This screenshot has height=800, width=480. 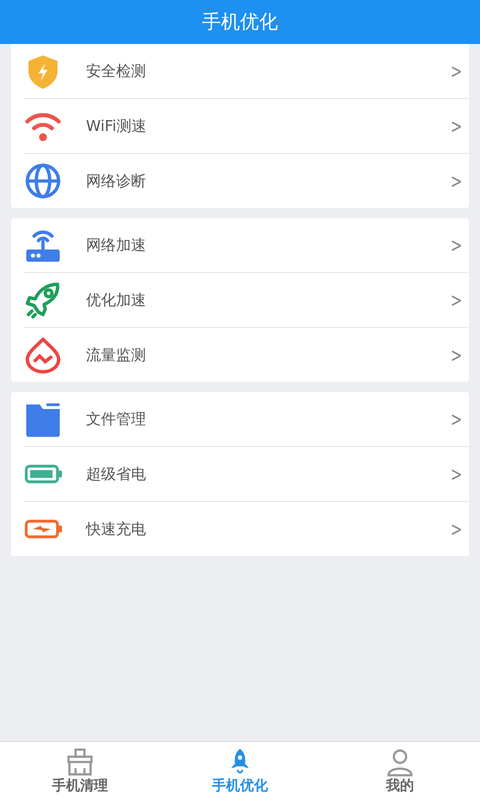 What do you see at coordinates (240, 22) in the screenshot?
I see `screen-title: 手机优化` at bounding box center [240, 22].